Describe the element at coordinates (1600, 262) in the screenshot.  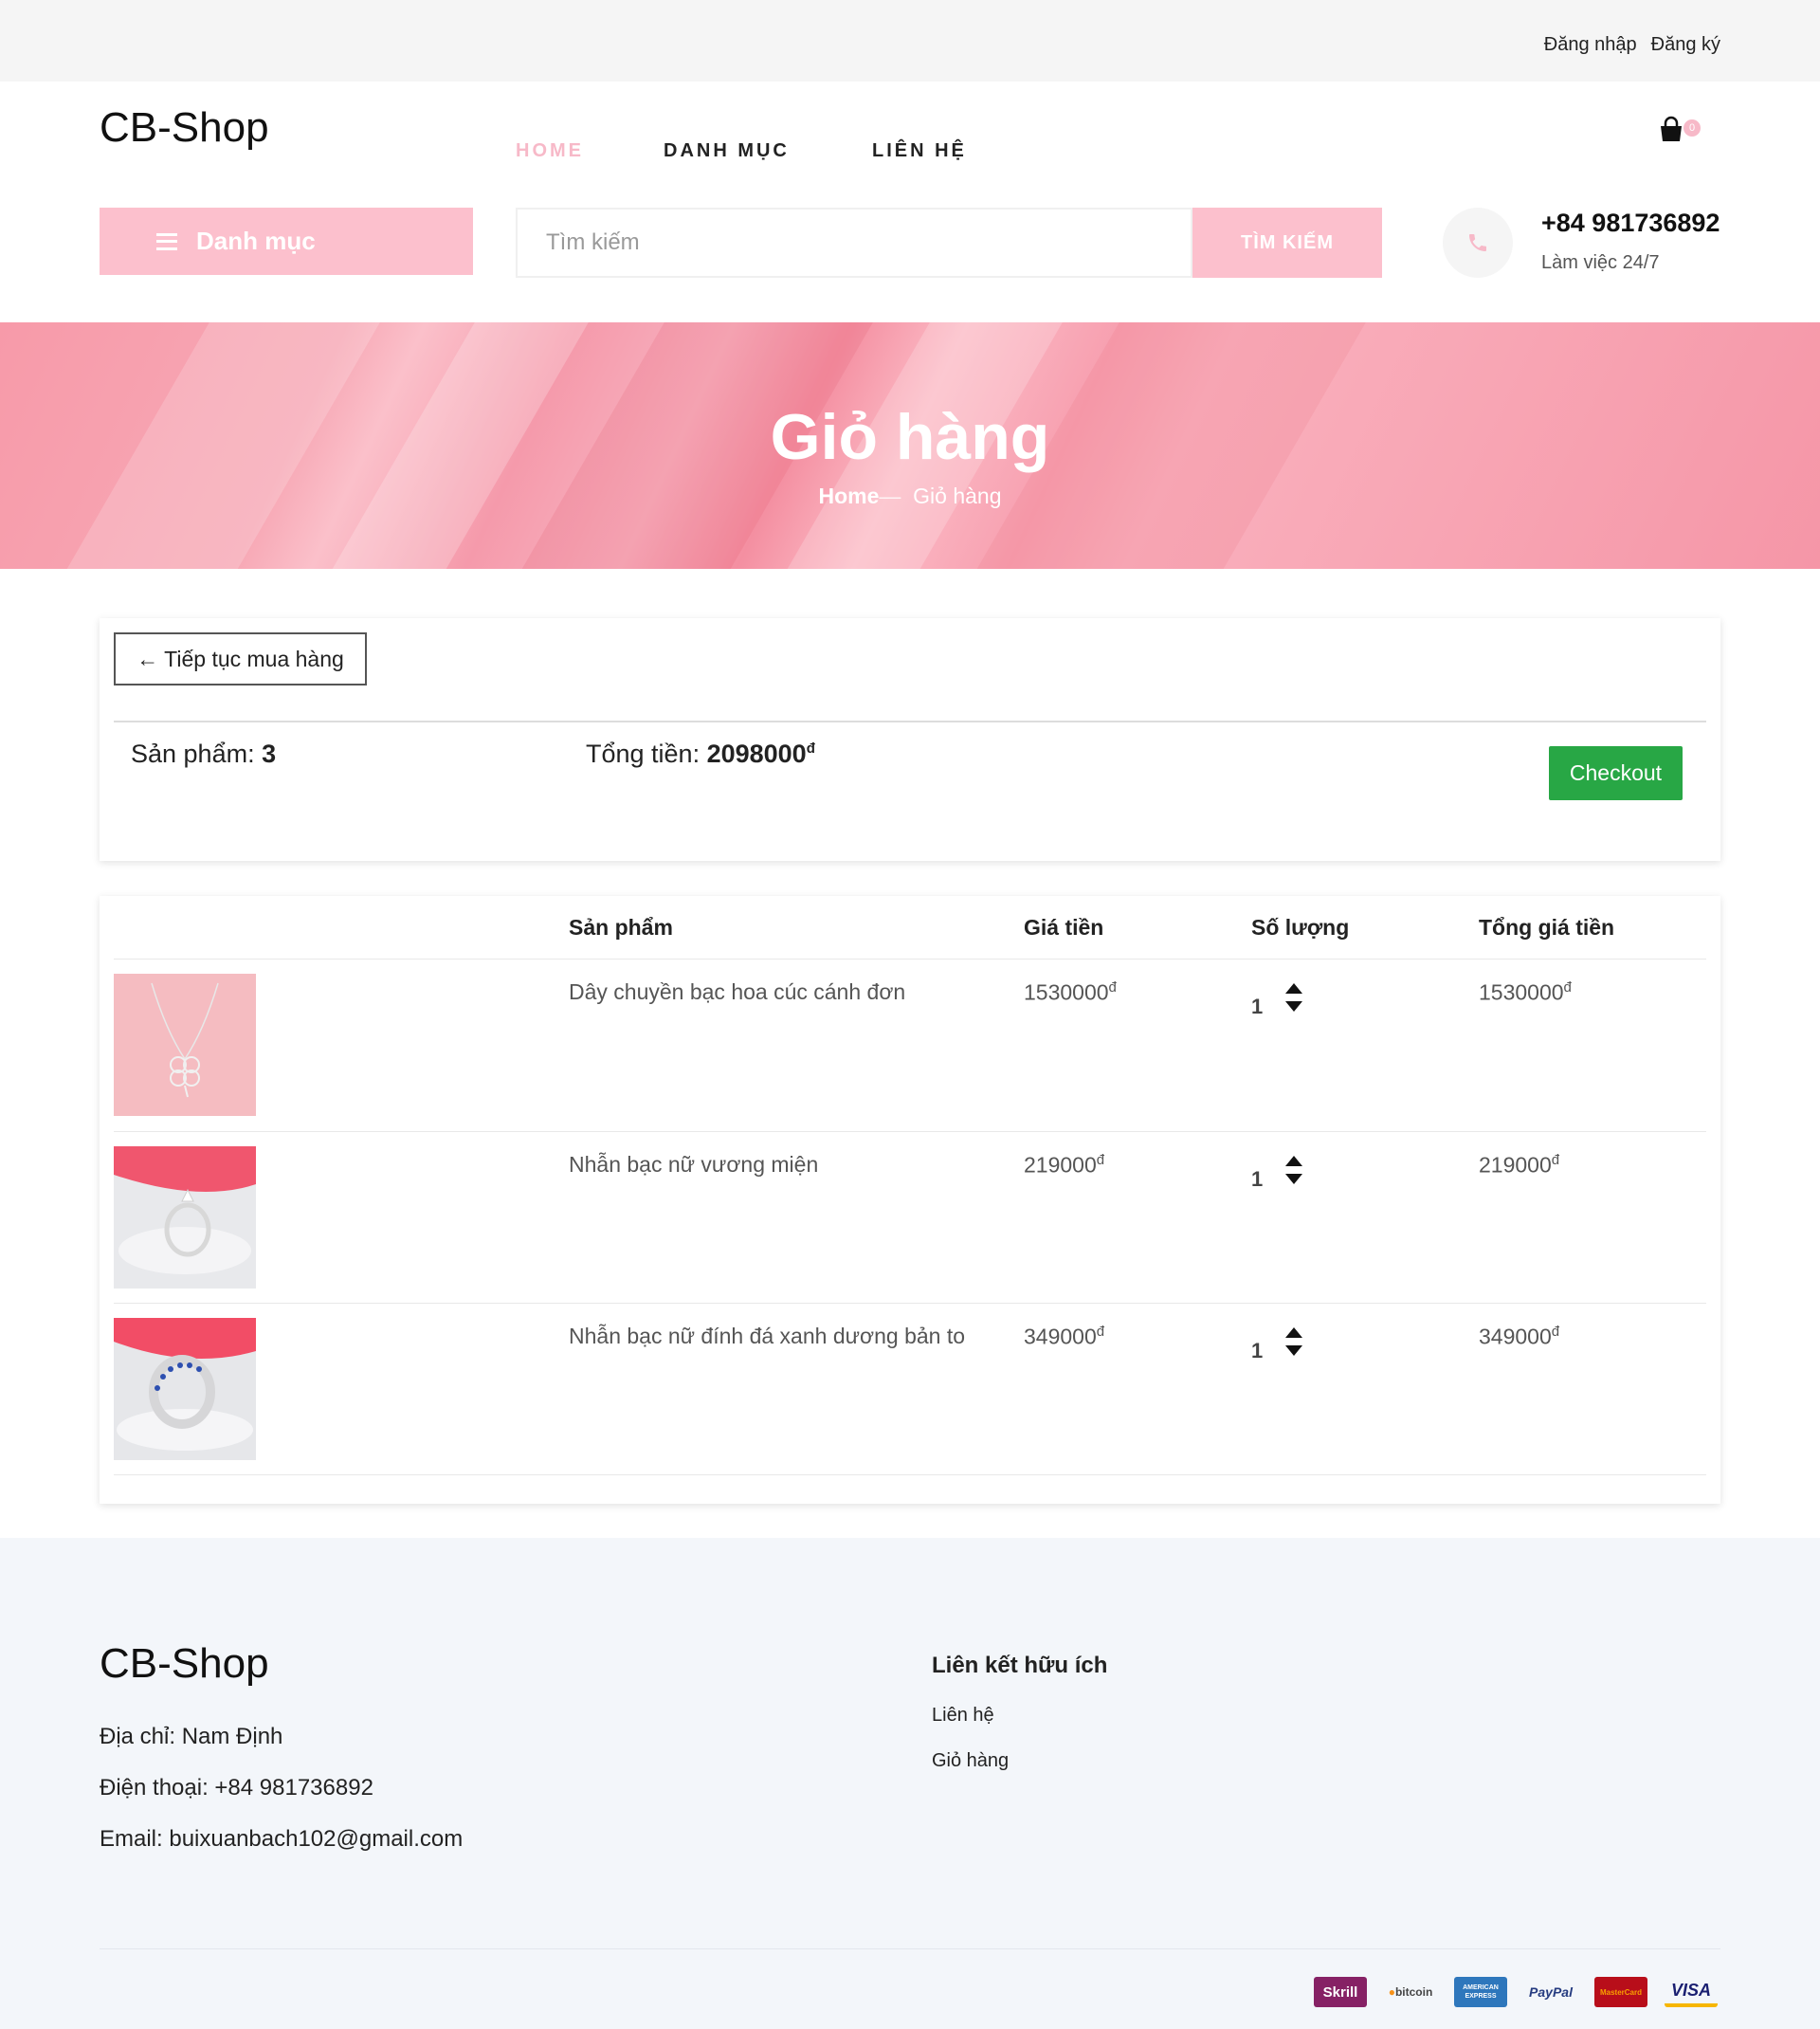
I see `working-hours: Làm việc 24/7` at that location.